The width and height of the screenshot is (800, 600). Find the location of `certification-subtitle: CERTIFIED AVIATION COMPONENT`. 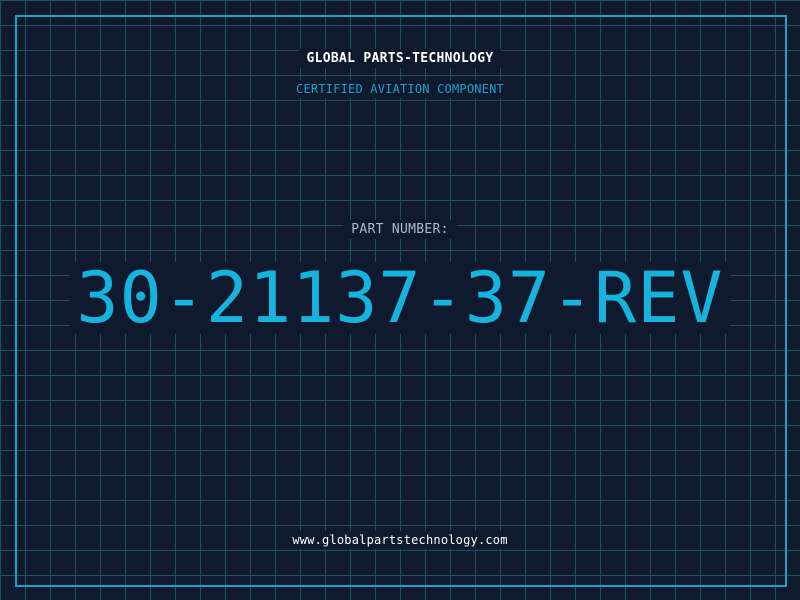

certification-subtitle: CERTIFIED AVIATION COMPONENT is located at coordinates (400, 89).